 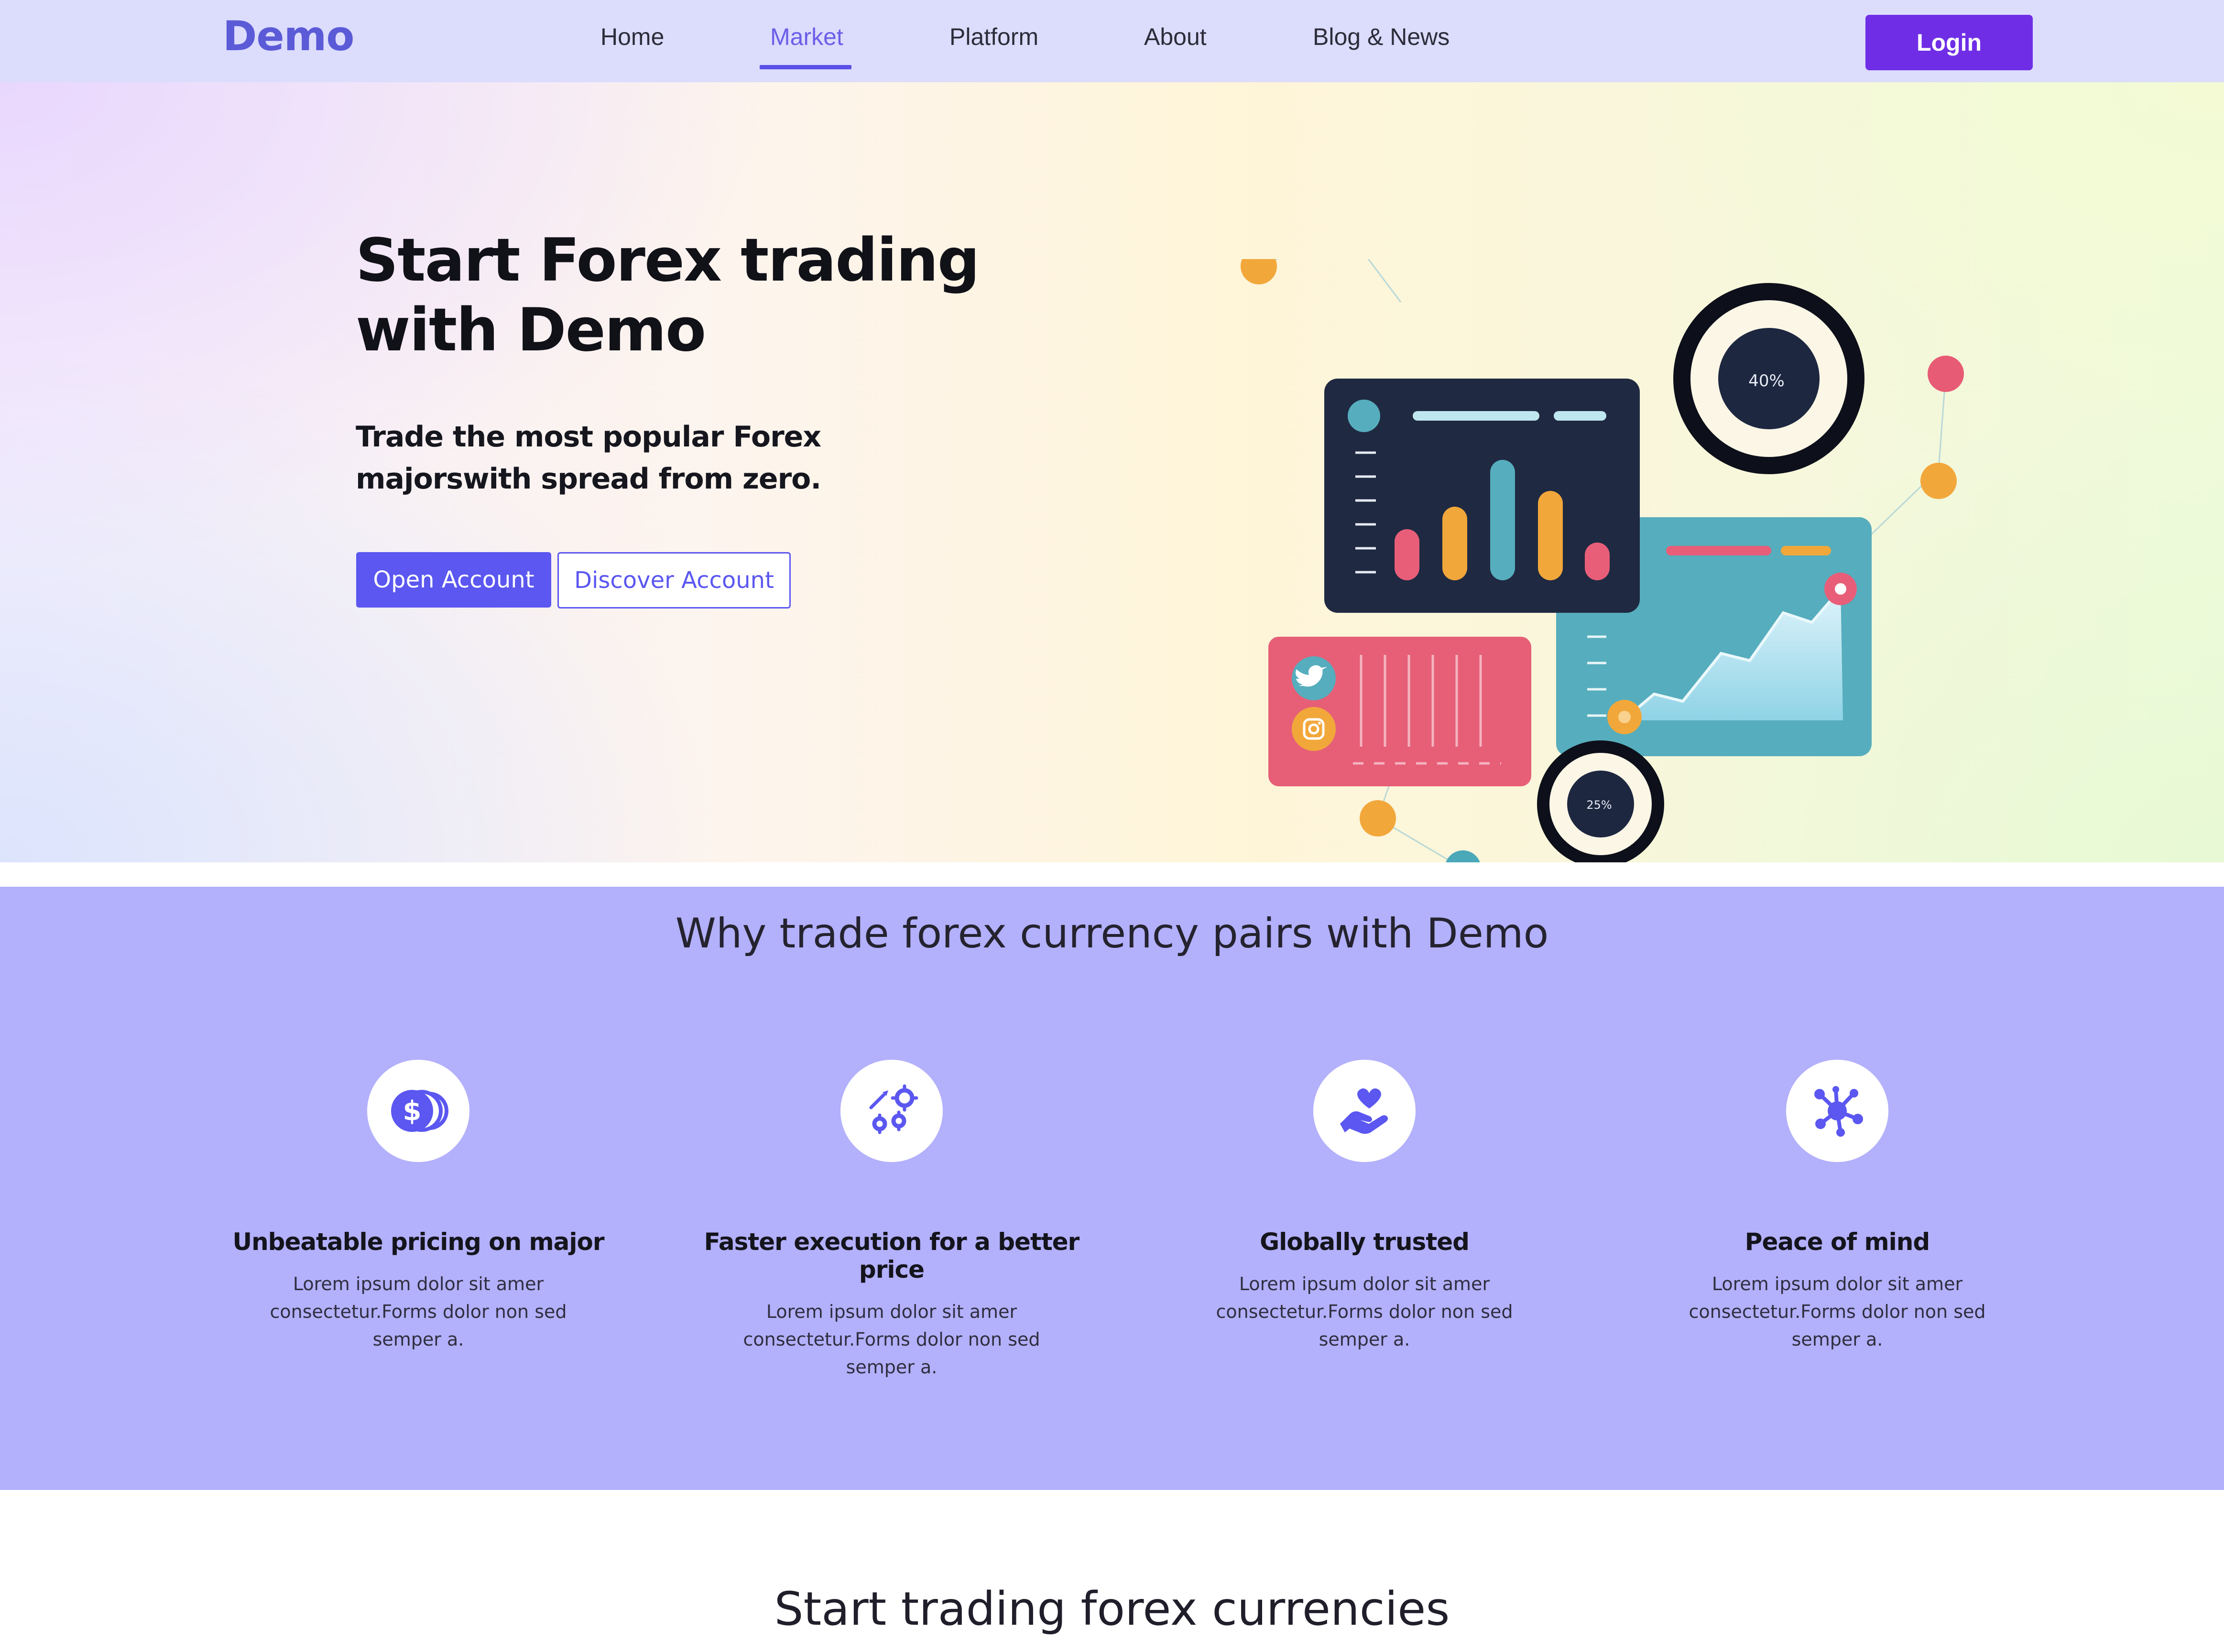 What do you see at coordinates (1837, 1111) in the screenshot?
I see `network-nodes-icon` at bounding box center [1837, 1111].